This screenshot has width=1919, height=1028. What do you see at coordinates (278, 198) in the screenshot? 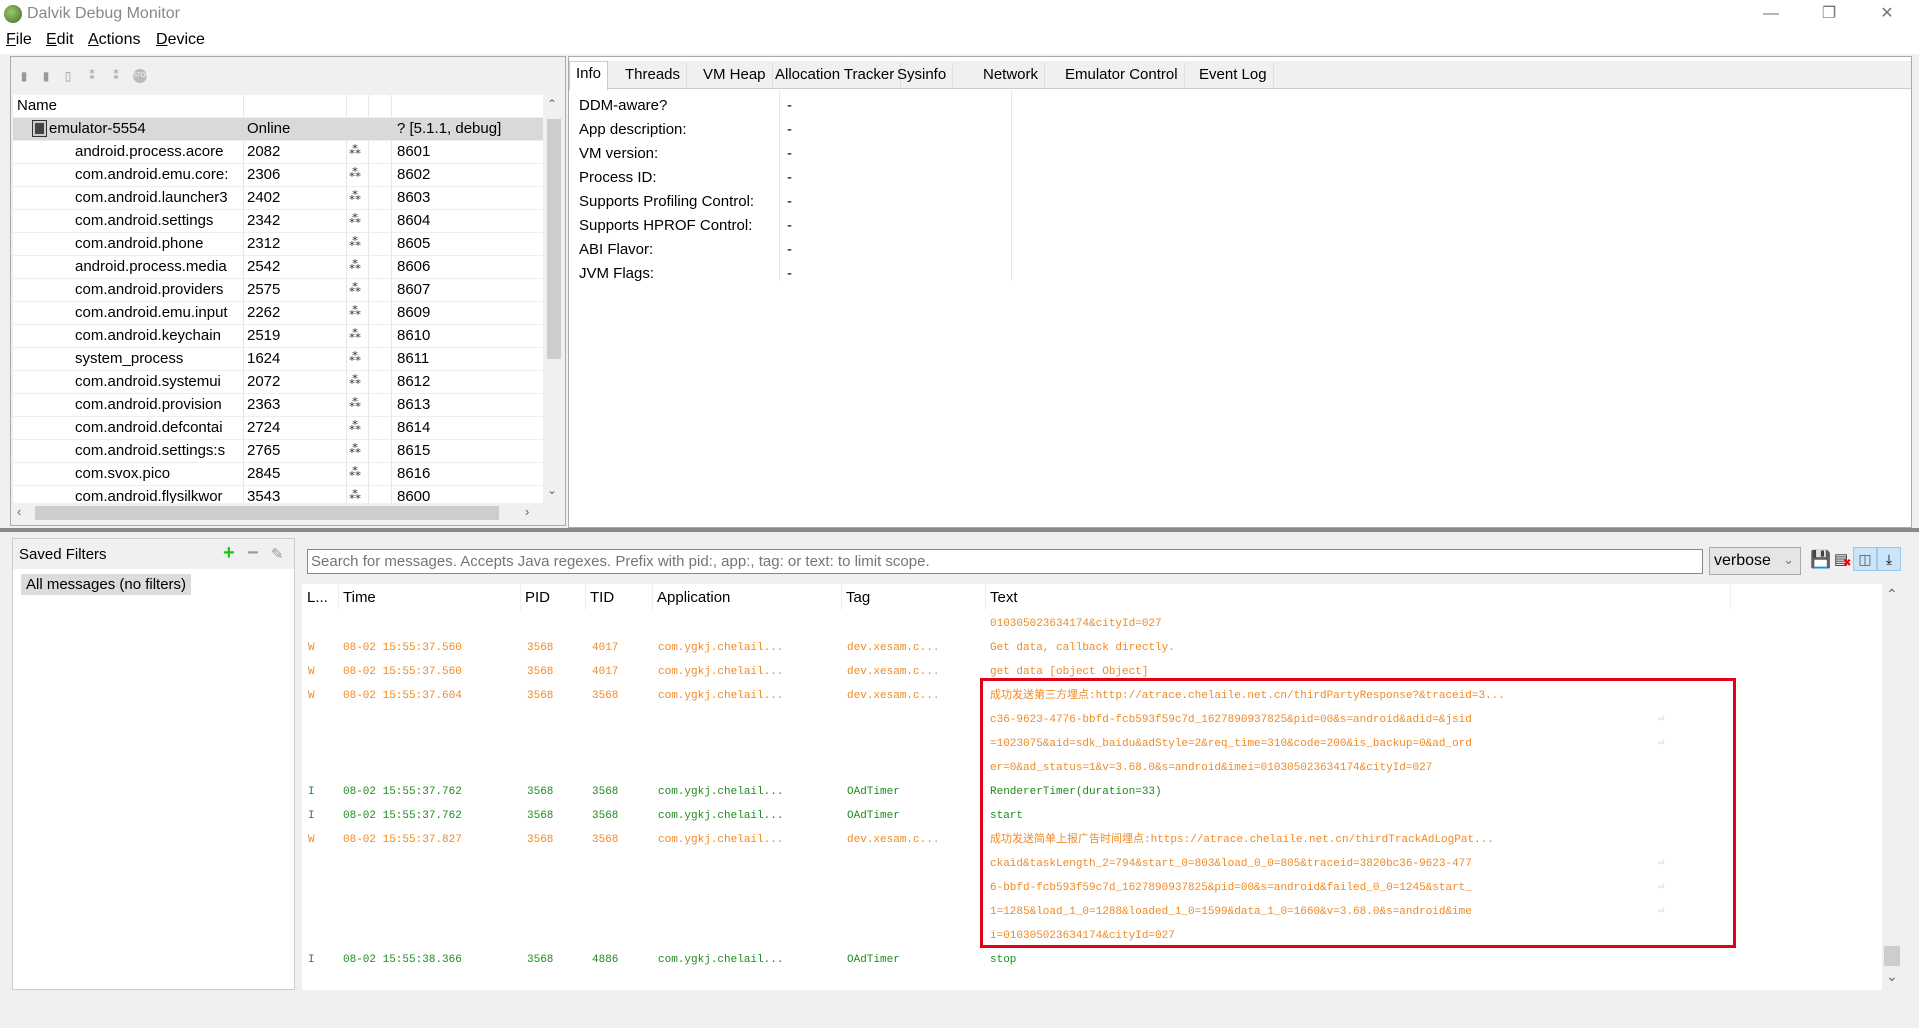
I see `process-row: com.android.launcher3 2402 ⁂ 8603` at bounding box center [278, 198].